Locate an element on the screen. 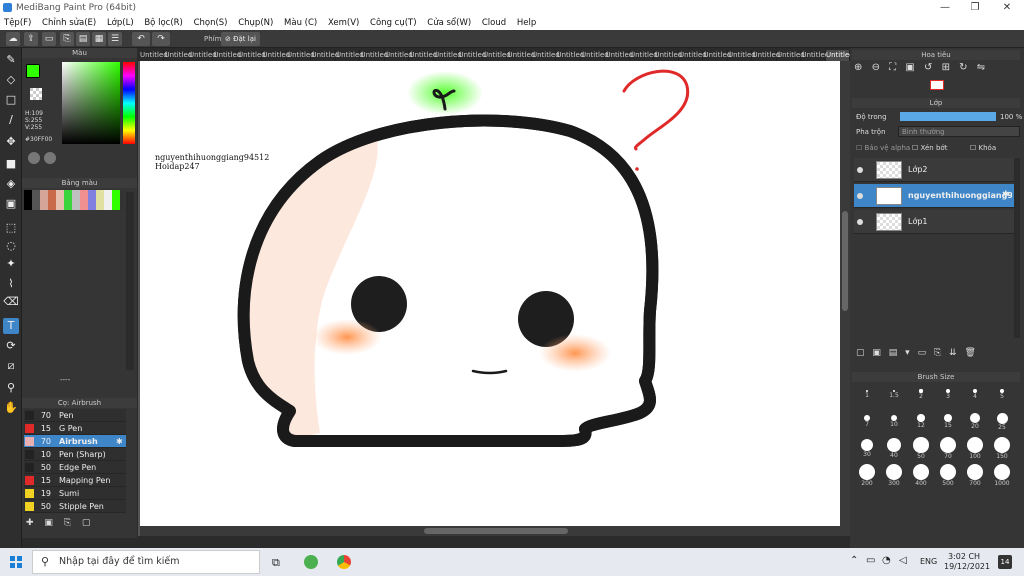 The width and height of the screenshot is (1024, 576). brush-item: 10 Pen (Sharp) is located at coordinates (75, 454).